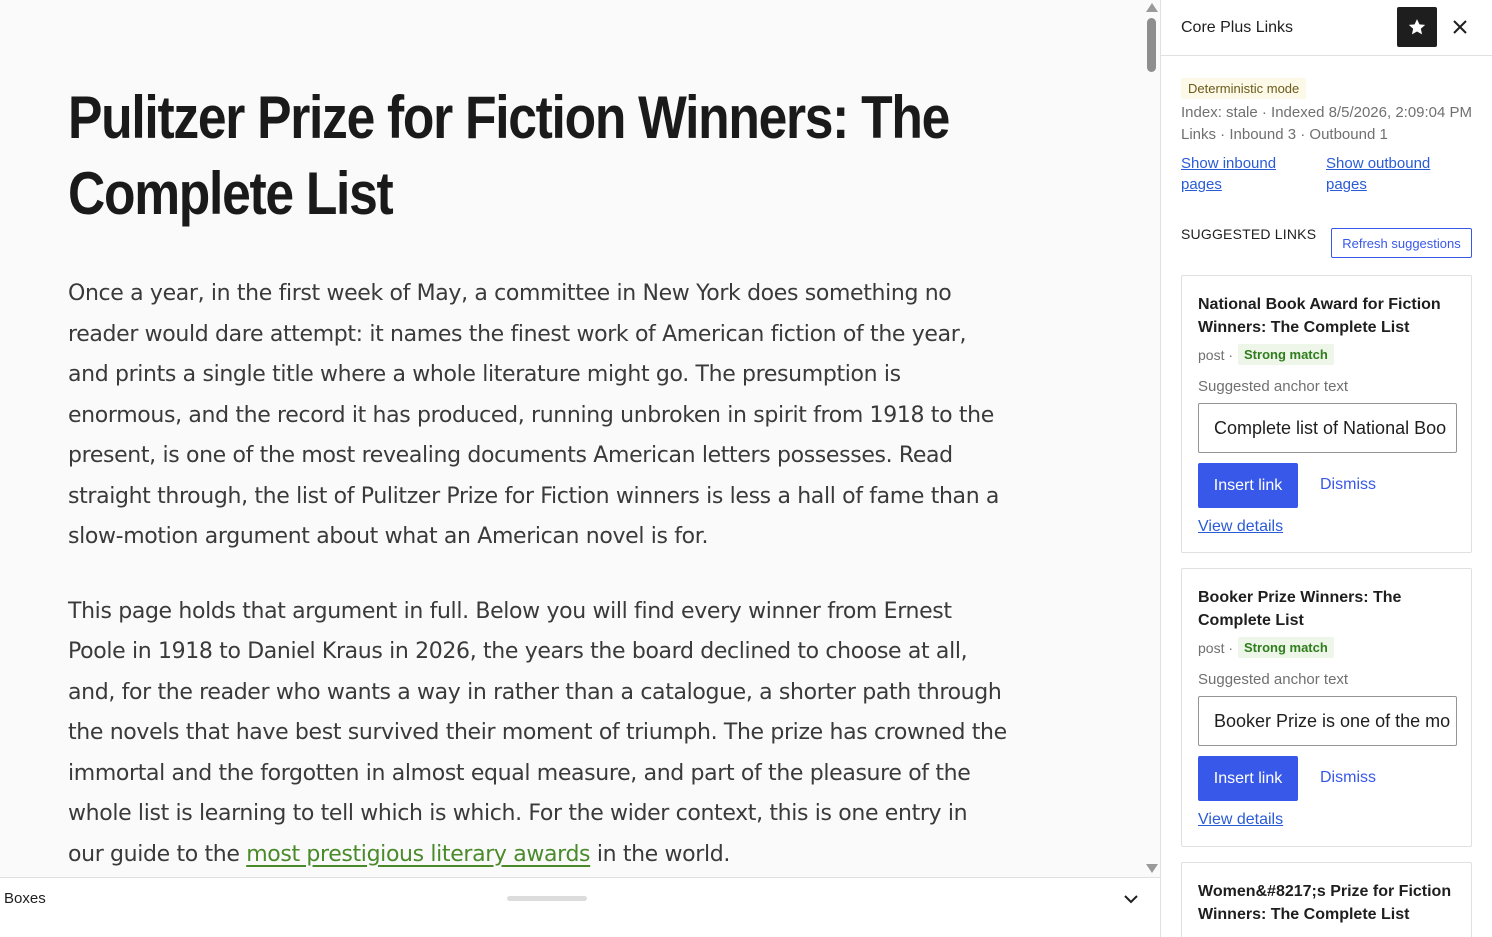 The height and width of the screenshot is (937, 1492). Describe the element at coordinates (1326, 28) in the screenshot. I see `sidebar-header: Core Plus Links` at that location.